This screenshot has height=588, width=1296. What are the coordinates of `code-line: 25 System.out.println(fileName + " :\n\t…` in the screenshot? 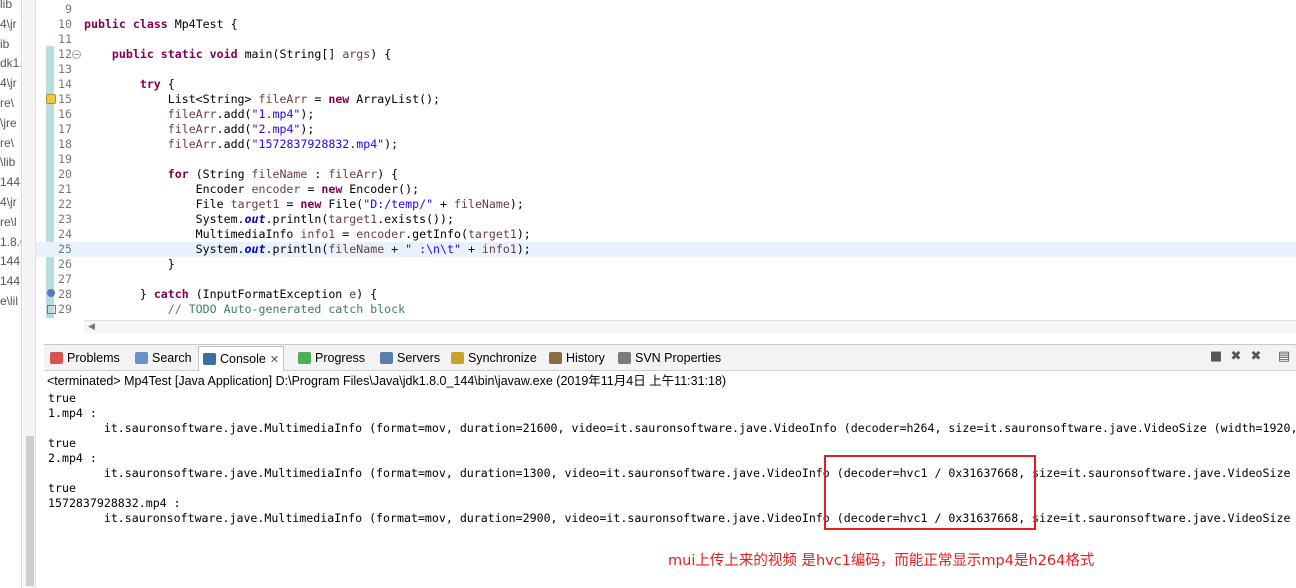 It's located at (666, 249).